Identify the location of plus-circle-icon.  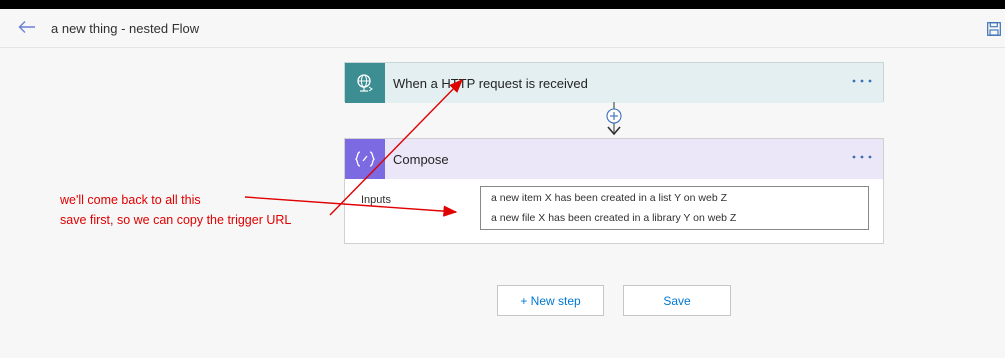
(614, 116).